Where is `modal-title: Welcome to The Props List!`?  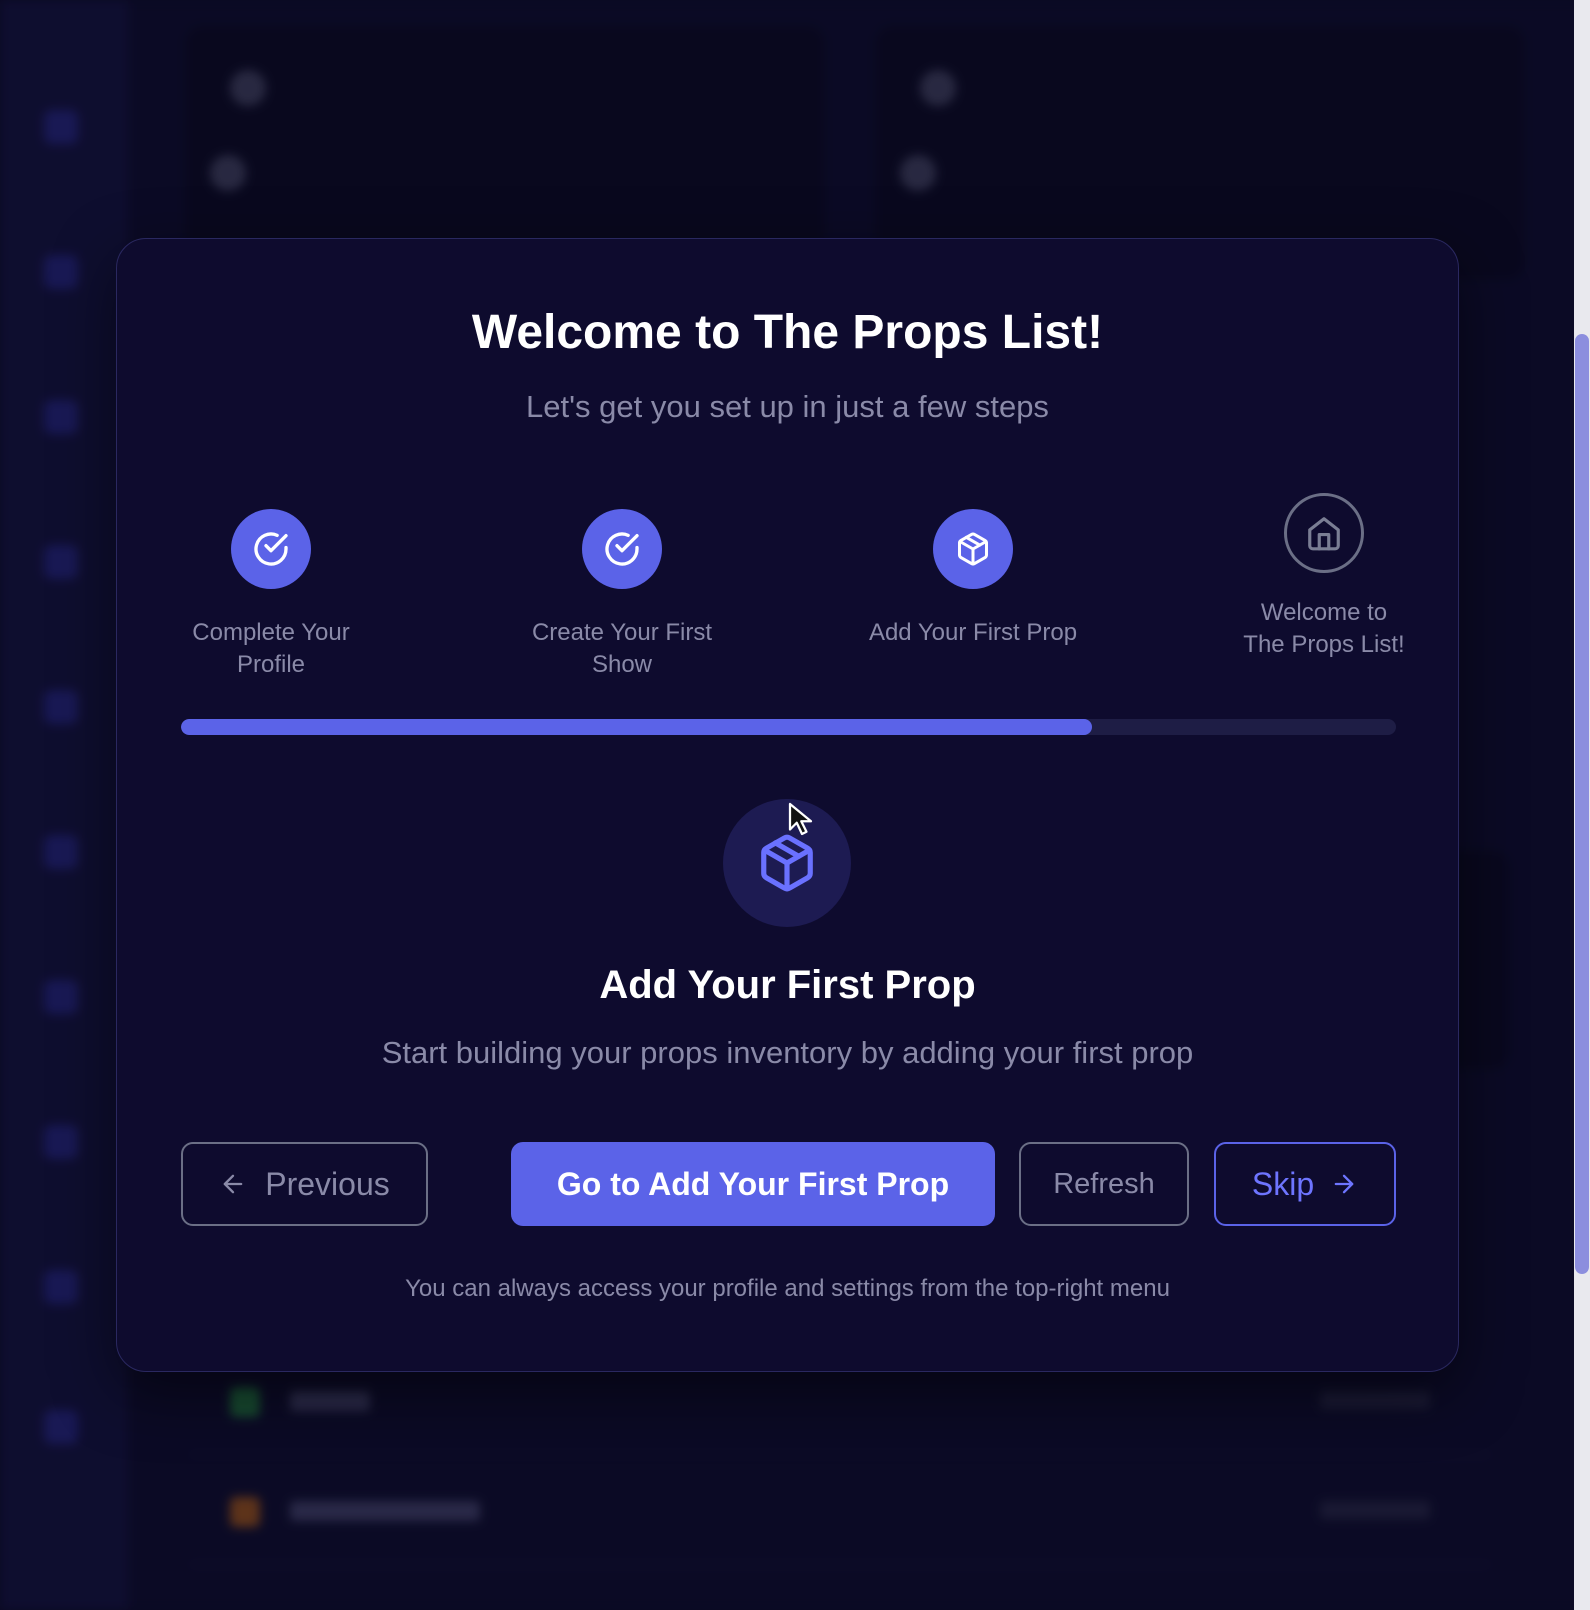
modal-title: Welcome to The Props List! is located at coordinates (787, 332).